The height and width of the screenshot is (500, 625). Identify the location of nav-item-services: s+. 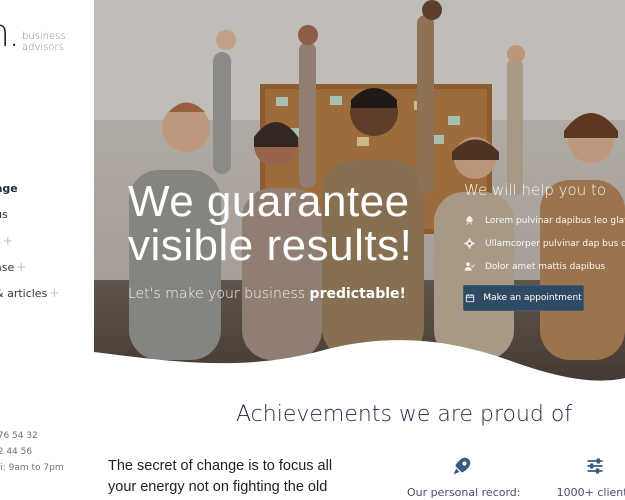
(47, 245).